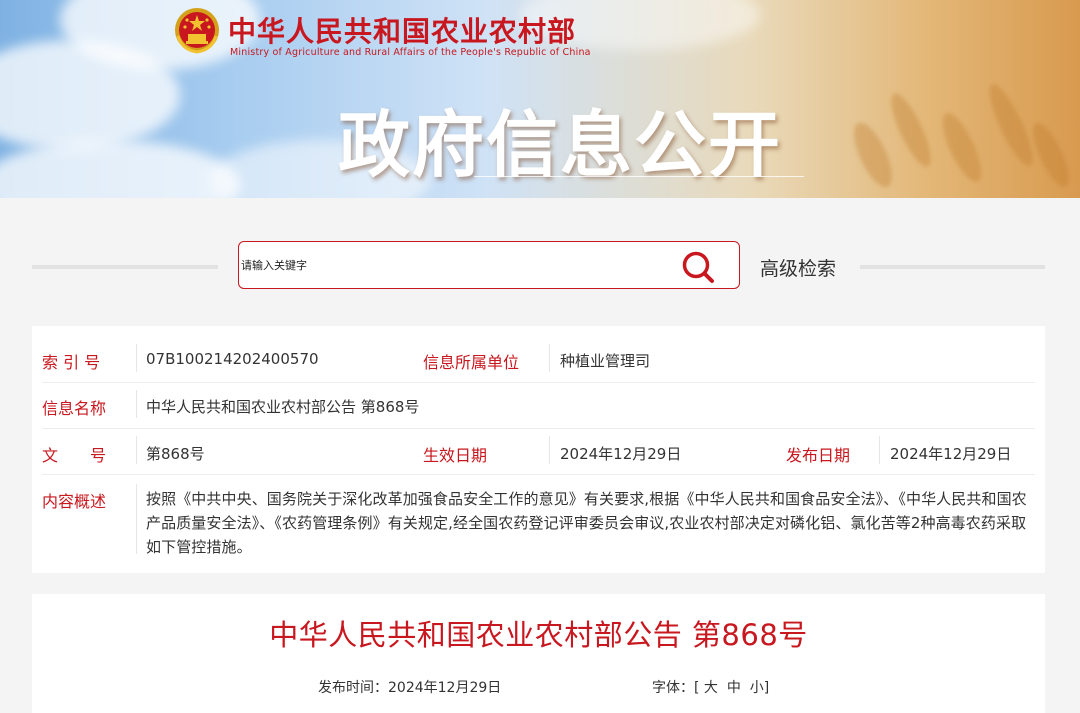 Image resolution: width=1080 pixels, height=713 pixels. I want to click on search-box, so click(489, 265).